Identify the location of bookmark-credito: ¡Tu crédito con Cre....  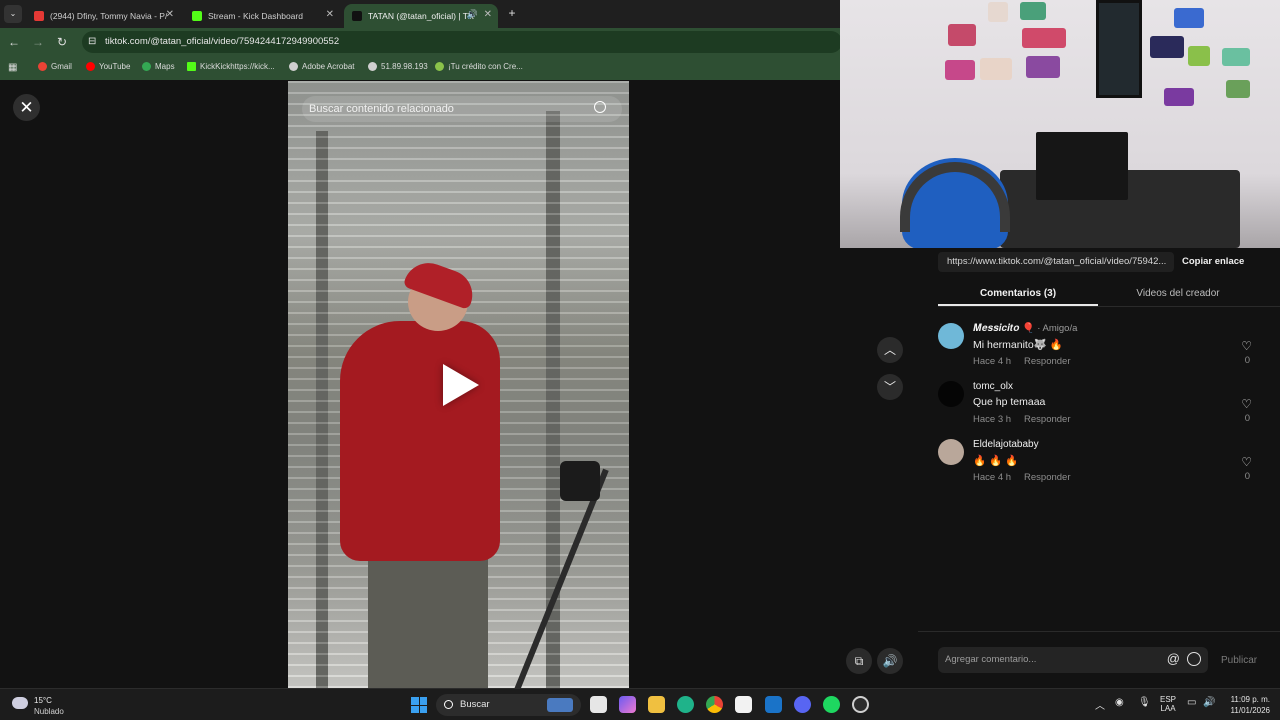
(479, 66).